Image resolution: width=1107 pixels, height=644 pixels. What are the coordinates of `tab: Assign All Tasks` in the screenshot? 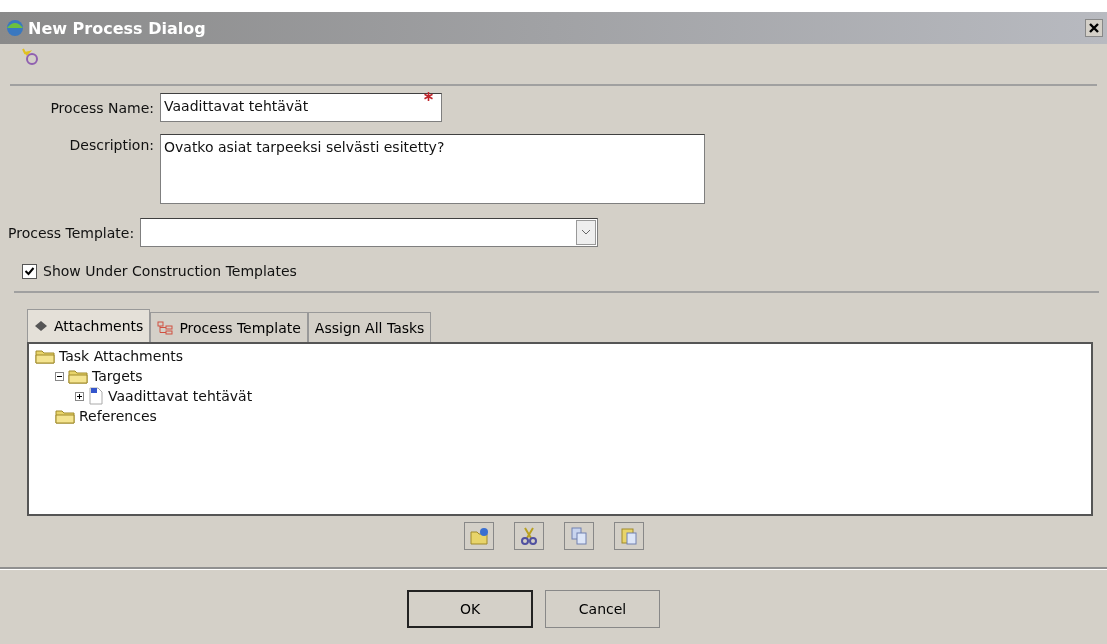 It's located at (369, 327).